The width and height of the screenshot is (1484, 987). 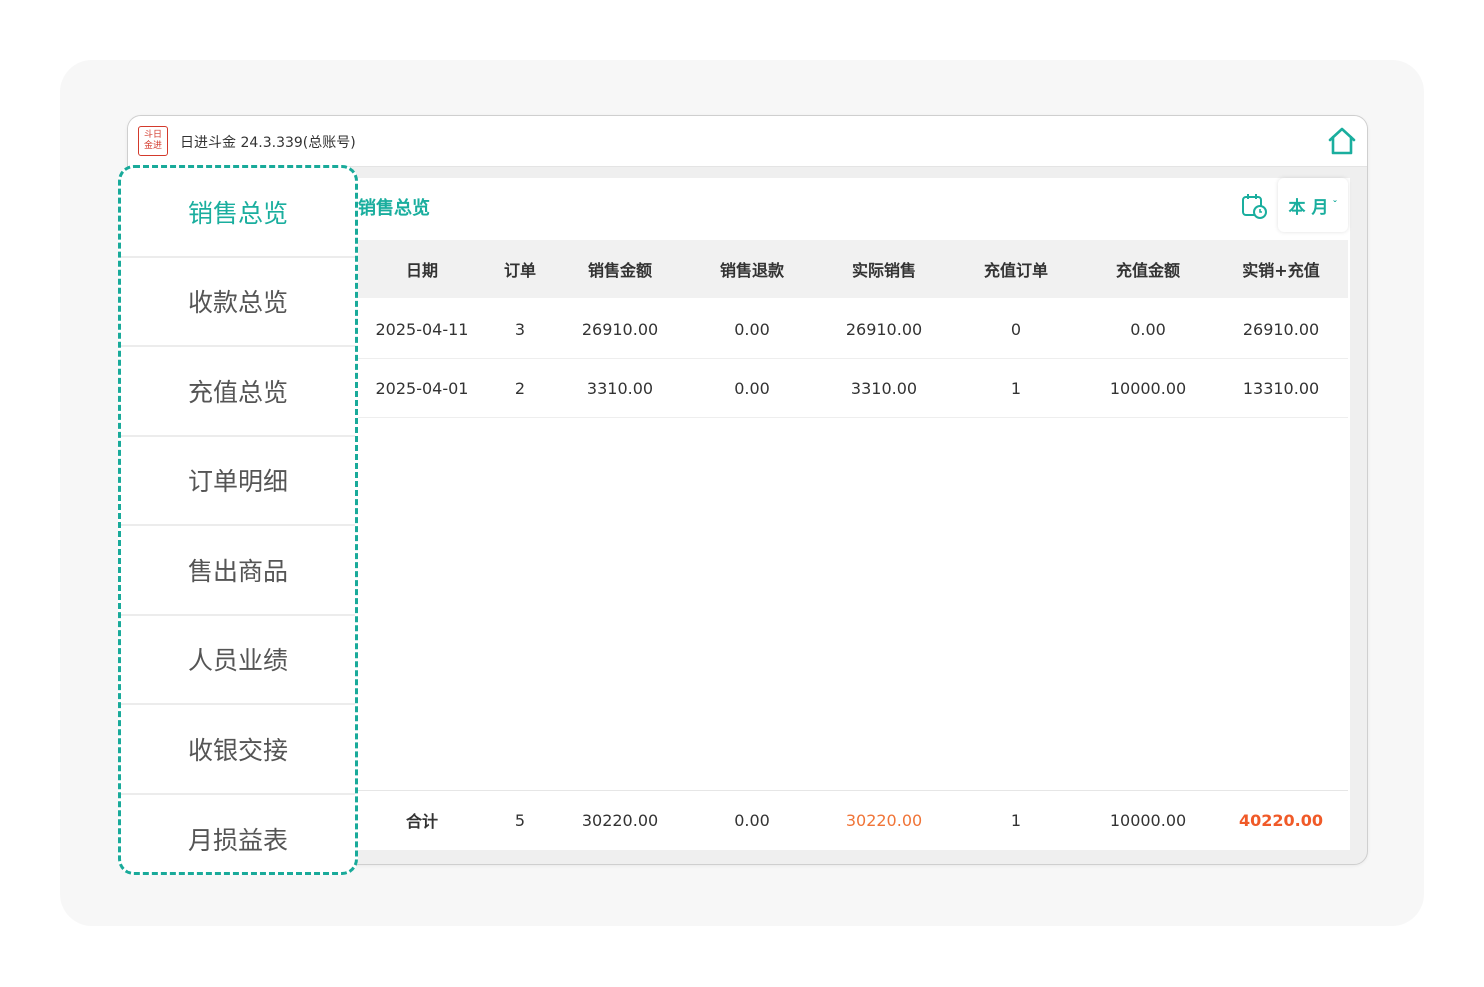 I want to click on sidebar-item-sales-overview: 销售总览, so click(x=238, y=213).